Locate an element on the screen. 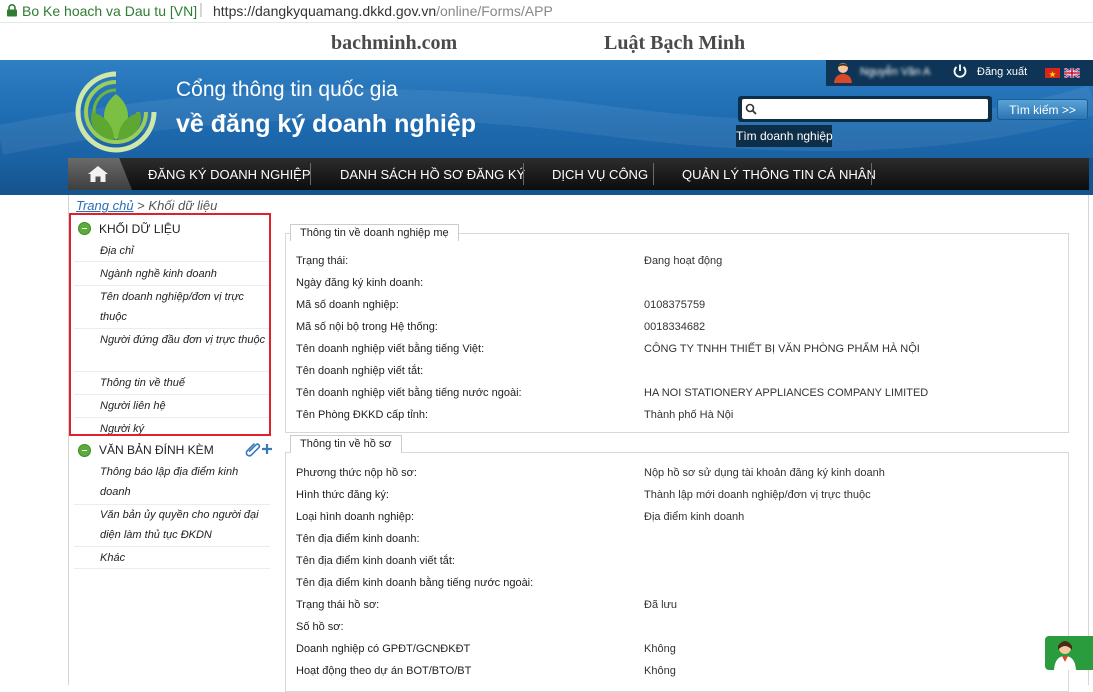 Image resolution: width=1093 pixels, height=692 pixels. breadcrumb-current: Khối dữ liệu is located at coordinates (183, 205).